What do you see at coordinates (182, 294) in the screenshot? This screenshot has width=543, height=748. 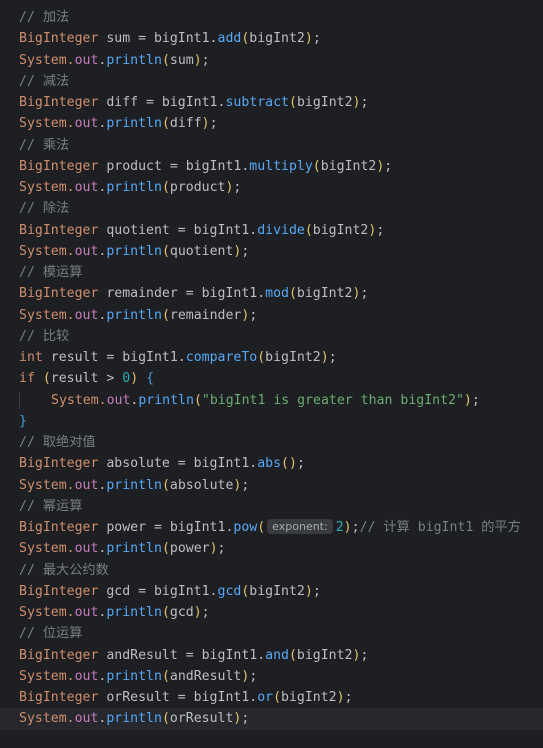 I see `code-token: remainder = bigInt1.` at bounding box center [182, 294].